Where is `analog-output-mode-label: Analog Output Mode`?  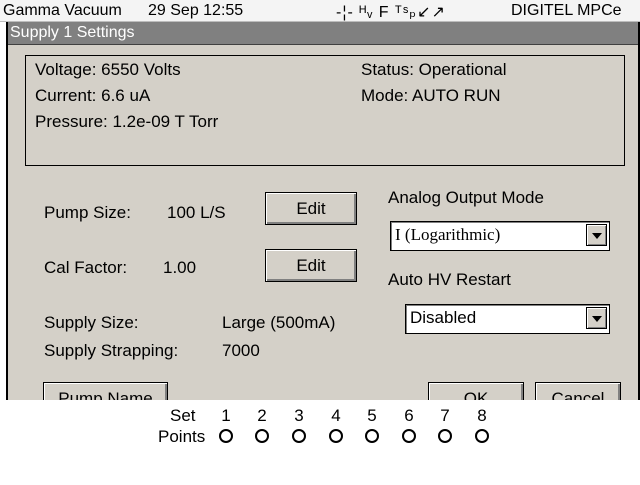 analog-output-mode-label: Analog Output Mode is located at coordinates (466, 197).